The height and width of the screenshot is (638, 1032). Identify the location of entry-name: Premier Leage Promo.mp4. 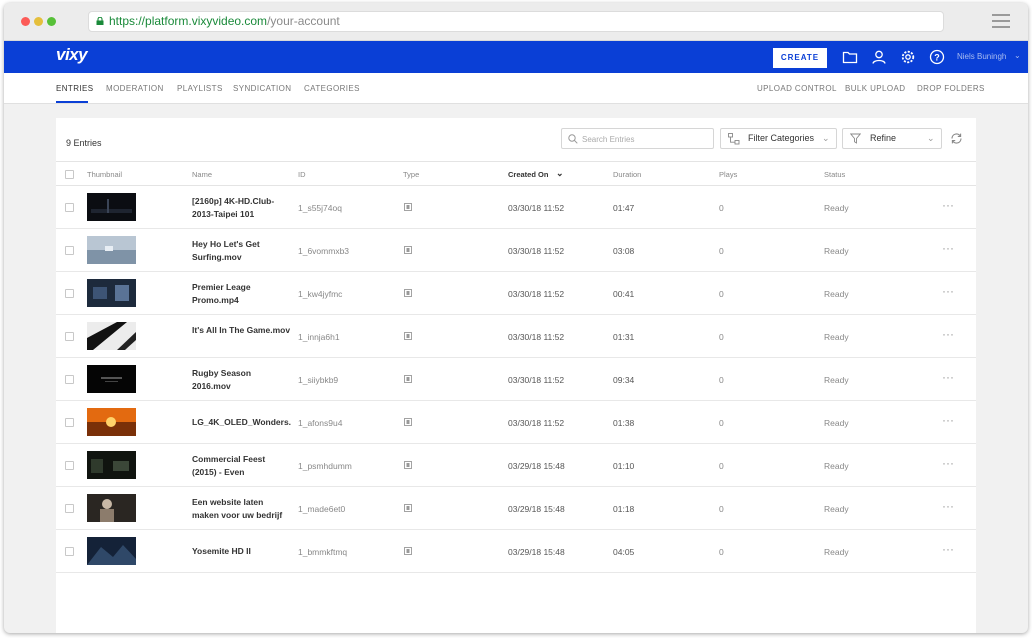
(242, 294).